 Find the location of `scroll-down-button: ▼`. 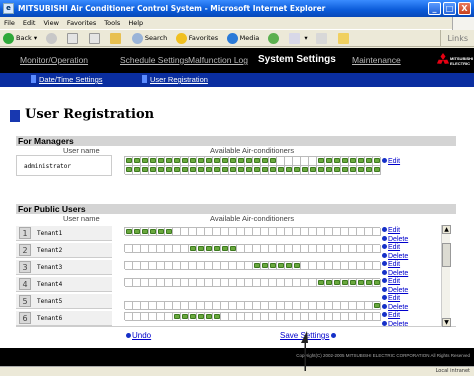

scroll-down-button: ▼ is located at coordinates (446, 322).